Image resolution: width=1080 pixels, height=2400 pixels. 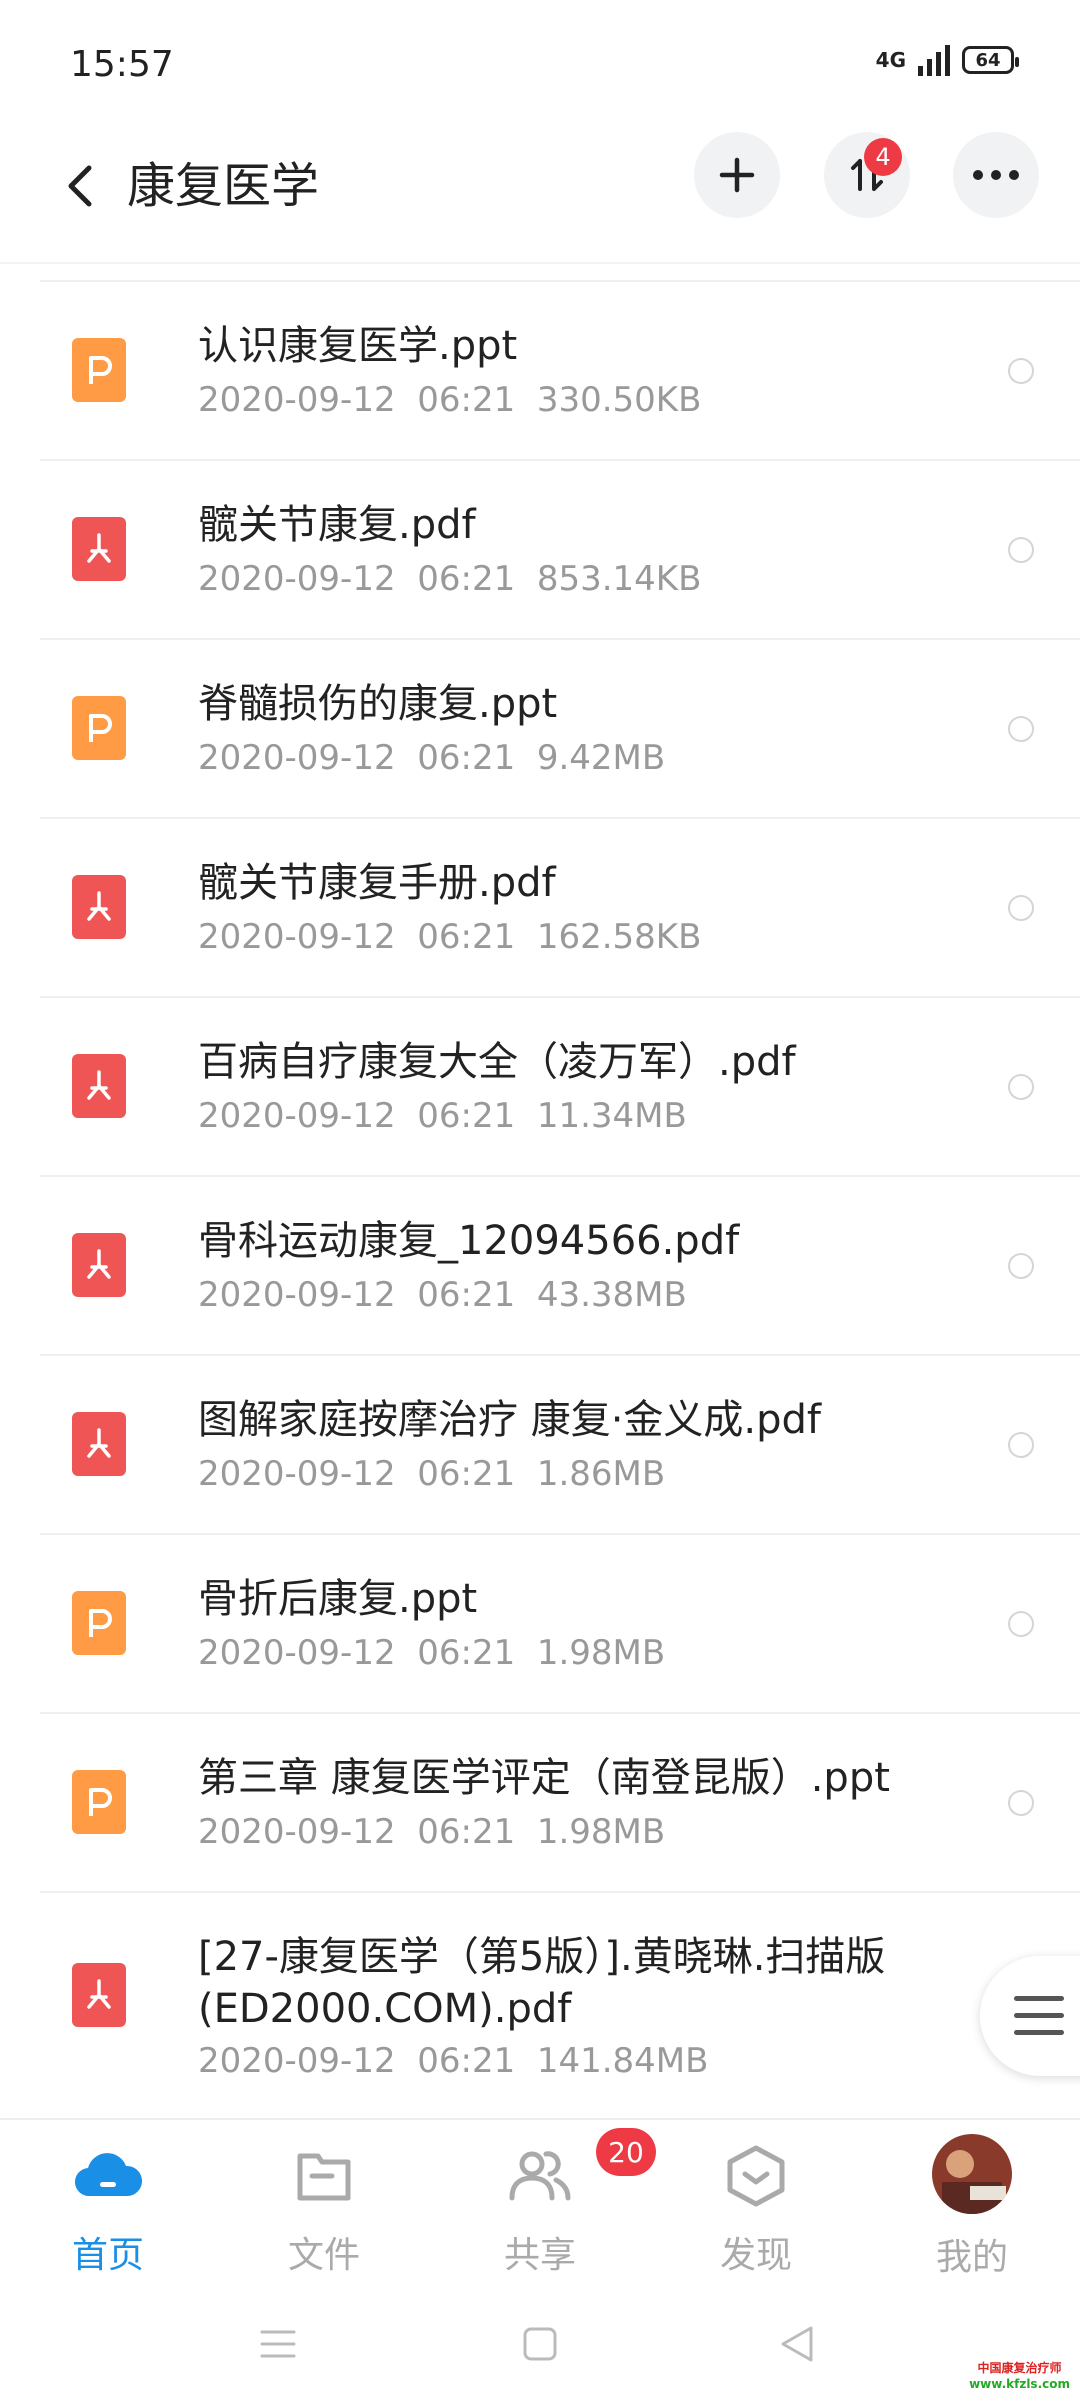 What do you see at coordinates (971, 2257) in the screenshot?
I see `nav-label: 我的` at bounding box center [971, 2257].